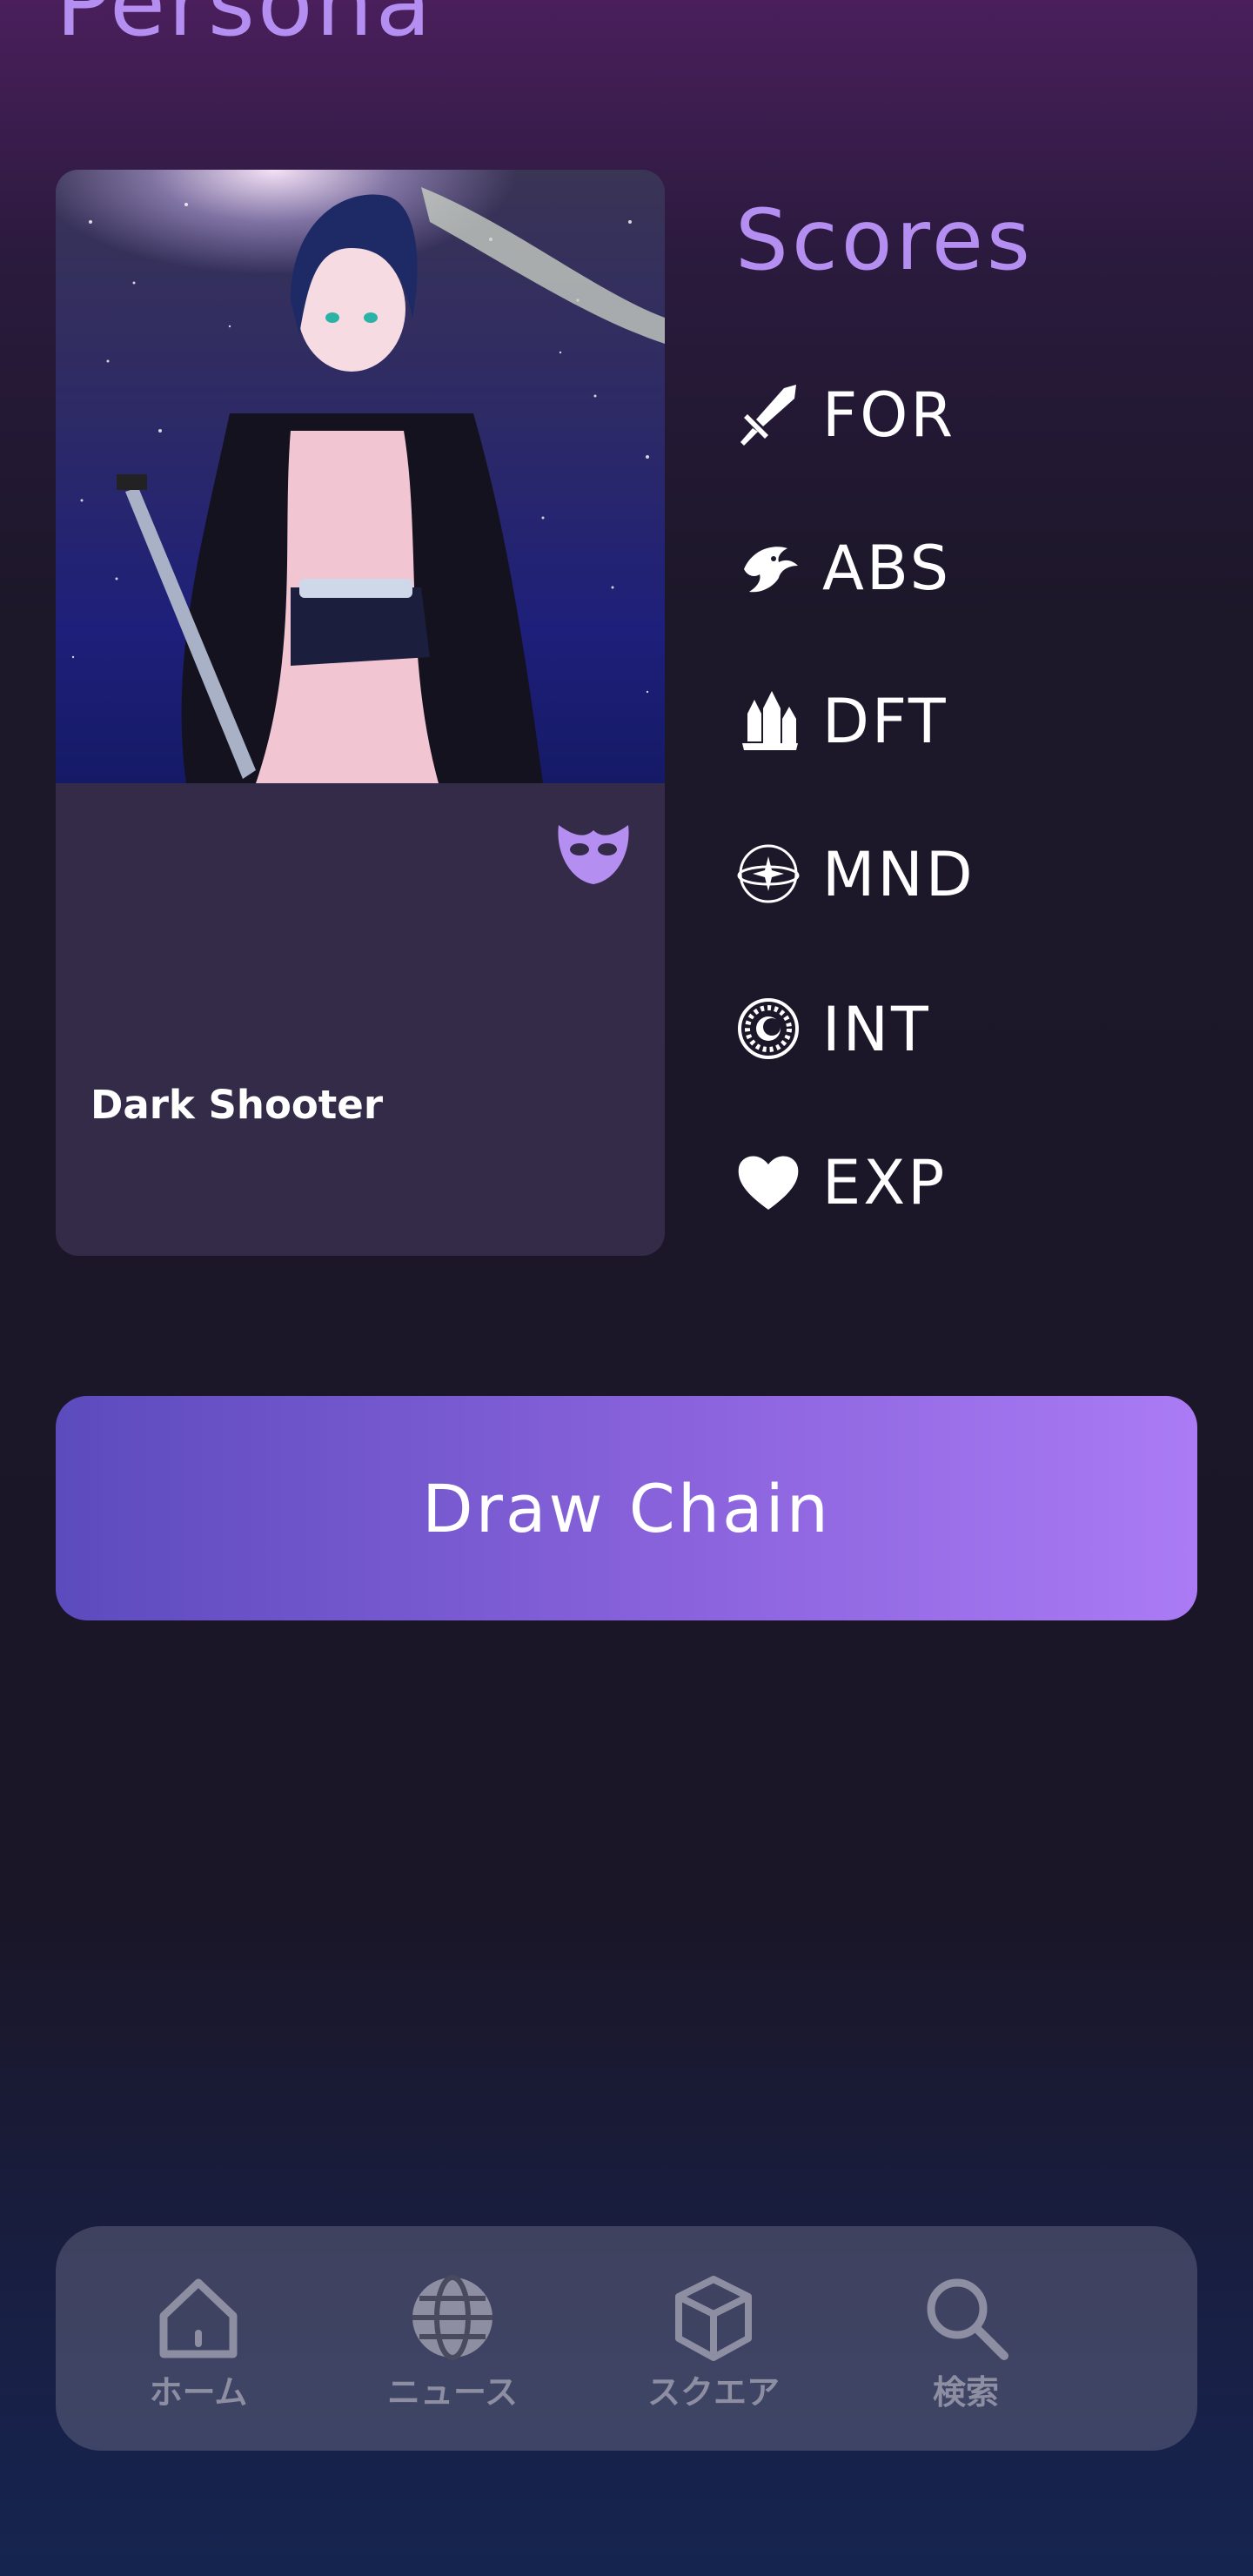  Describe the element at coordinates (768, 1183) in the screenshot. I see `heart-icon` at that location.